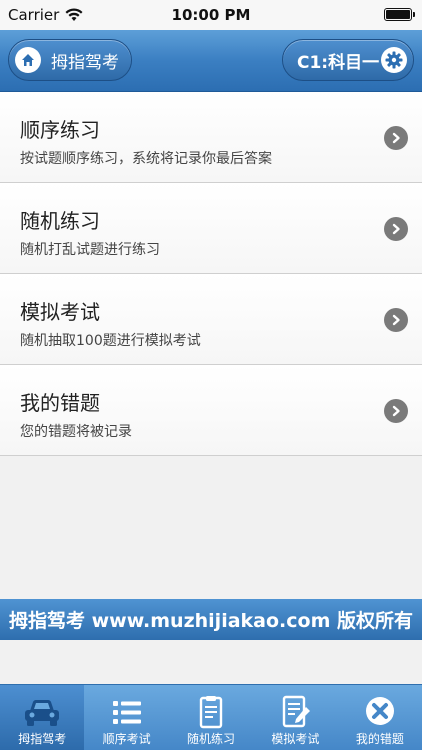 This screenshot has height=750, width=422. Describe the element at coordinates (126, 712) in the screenshot. I see `list-icon` at that location.